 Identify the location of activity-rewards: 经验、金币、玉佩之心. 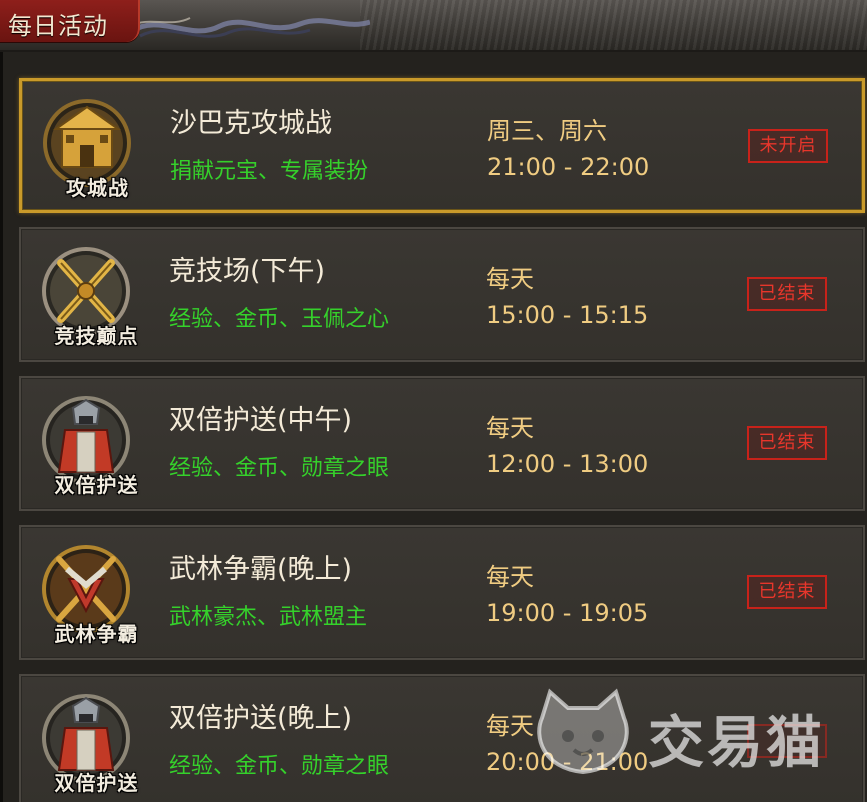
(279, 319).